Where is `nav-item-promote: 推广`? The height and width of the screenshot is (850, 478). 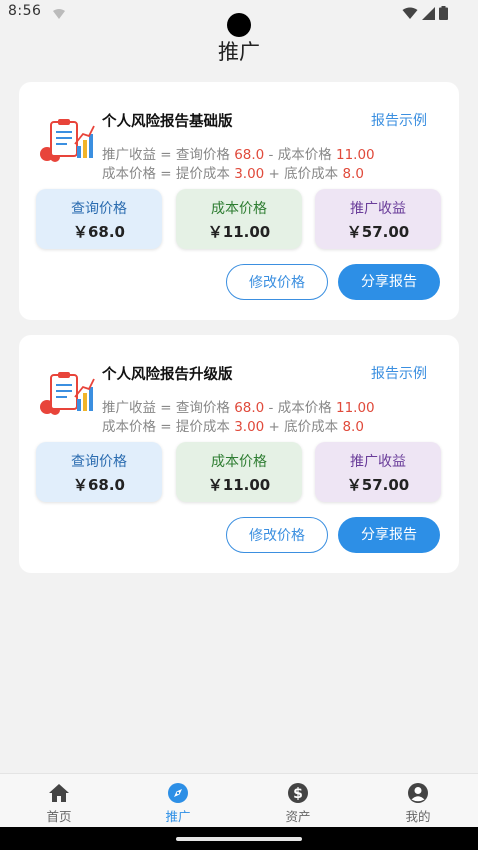
nav-item-promote: 推广 is located at coordinates (178, 801).